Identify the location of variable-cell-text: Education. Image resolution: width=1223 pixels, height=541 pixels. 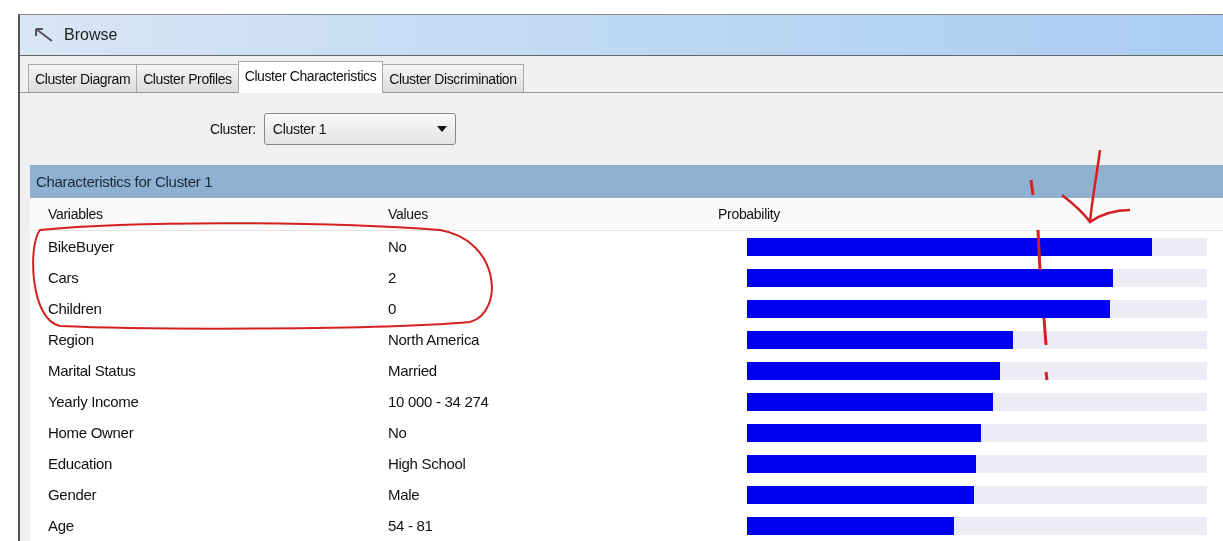
(81, 463).